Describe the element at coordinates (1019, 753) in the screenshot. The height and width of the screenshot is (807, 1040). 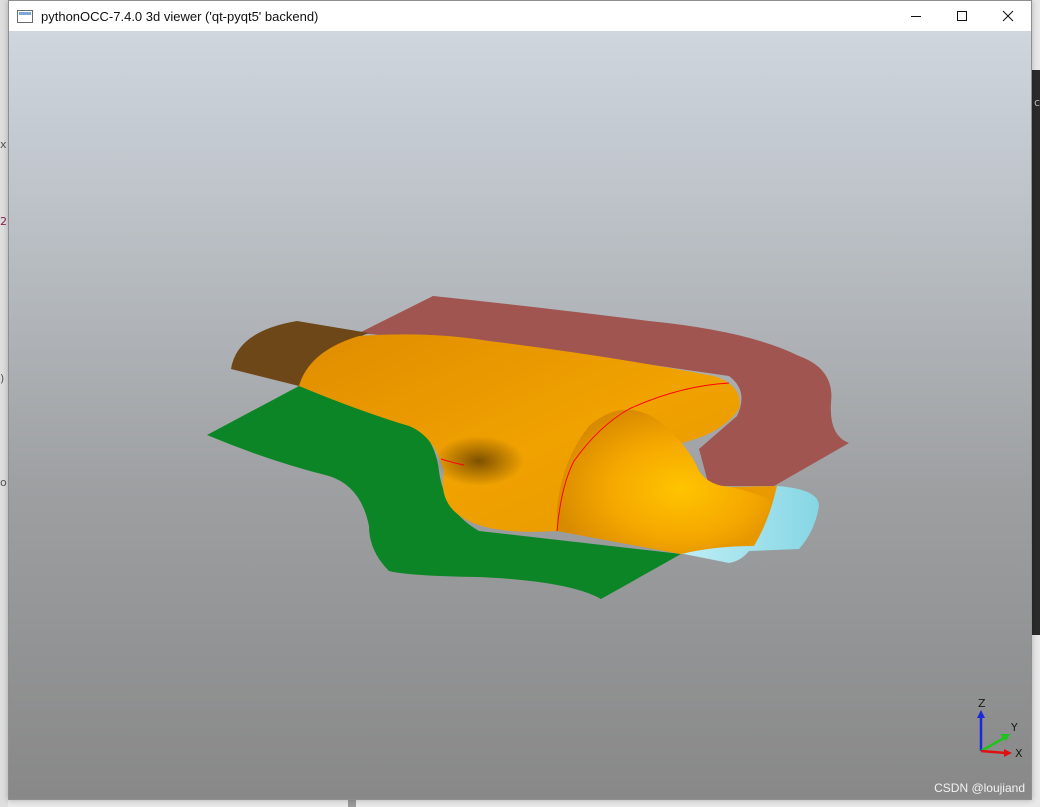
I see `x-axis-label: X` at that location.